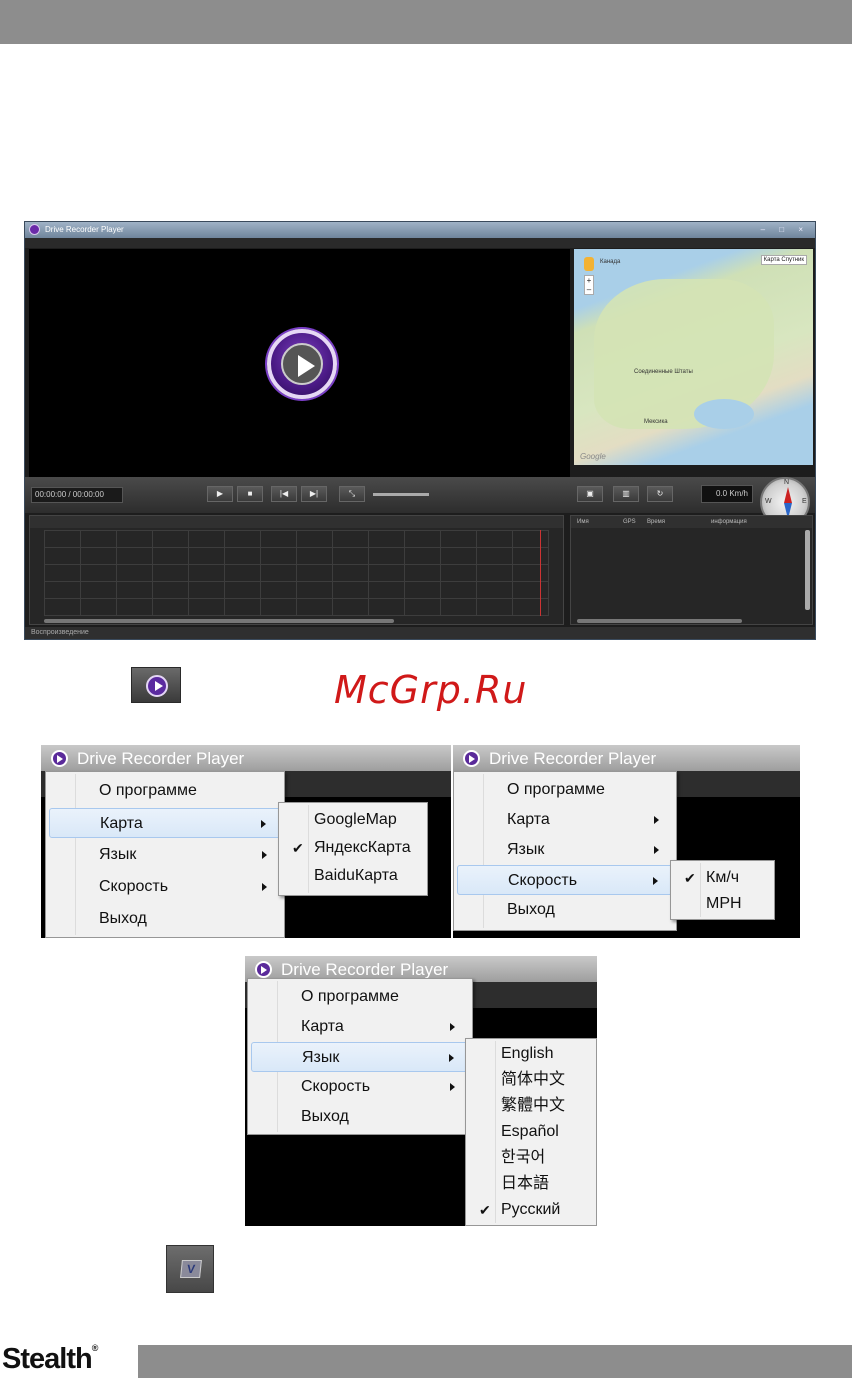 Image resolution: width=852 pixels, height=1378 pixels. I want to click on list-header: Время, so click(656, 522).